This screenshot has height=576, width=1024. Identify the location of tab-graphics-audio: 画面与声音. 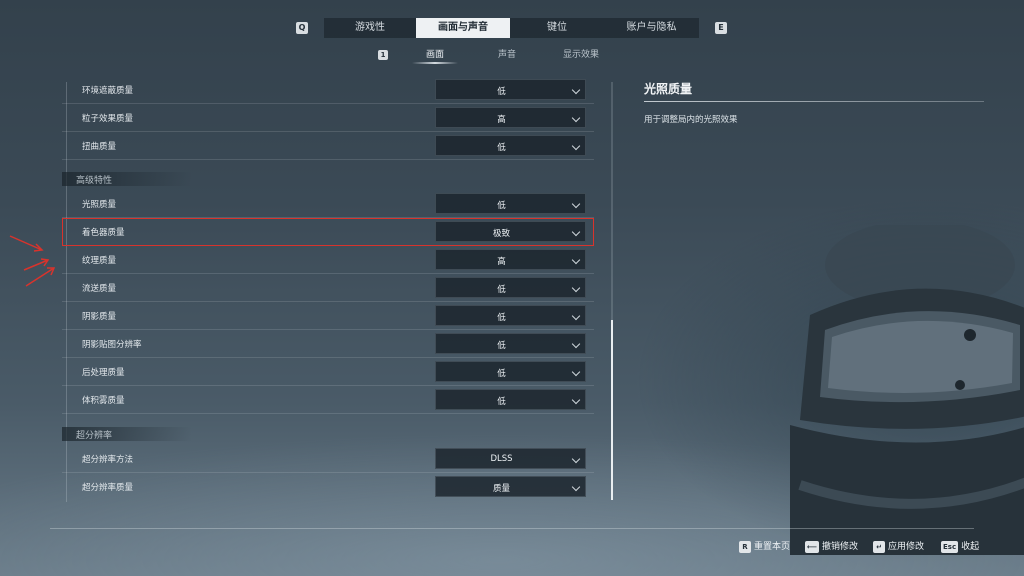
(463, 28).